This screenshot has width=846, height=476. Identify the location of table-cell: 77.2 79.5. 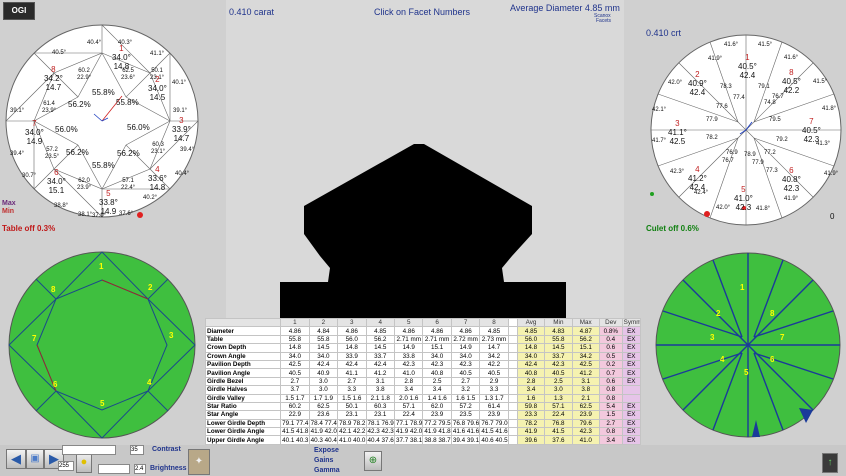
(437, 423).